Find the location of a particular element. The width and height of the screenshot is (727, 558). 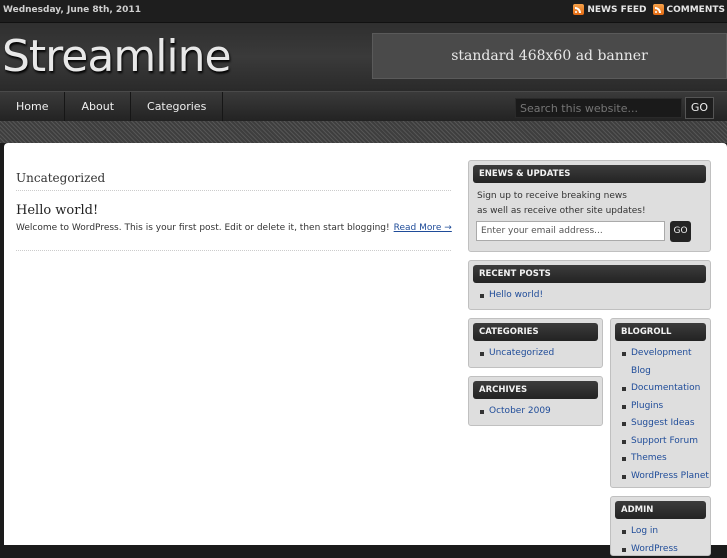

read-more-link: Read More → is located at coordinates (423, 228).